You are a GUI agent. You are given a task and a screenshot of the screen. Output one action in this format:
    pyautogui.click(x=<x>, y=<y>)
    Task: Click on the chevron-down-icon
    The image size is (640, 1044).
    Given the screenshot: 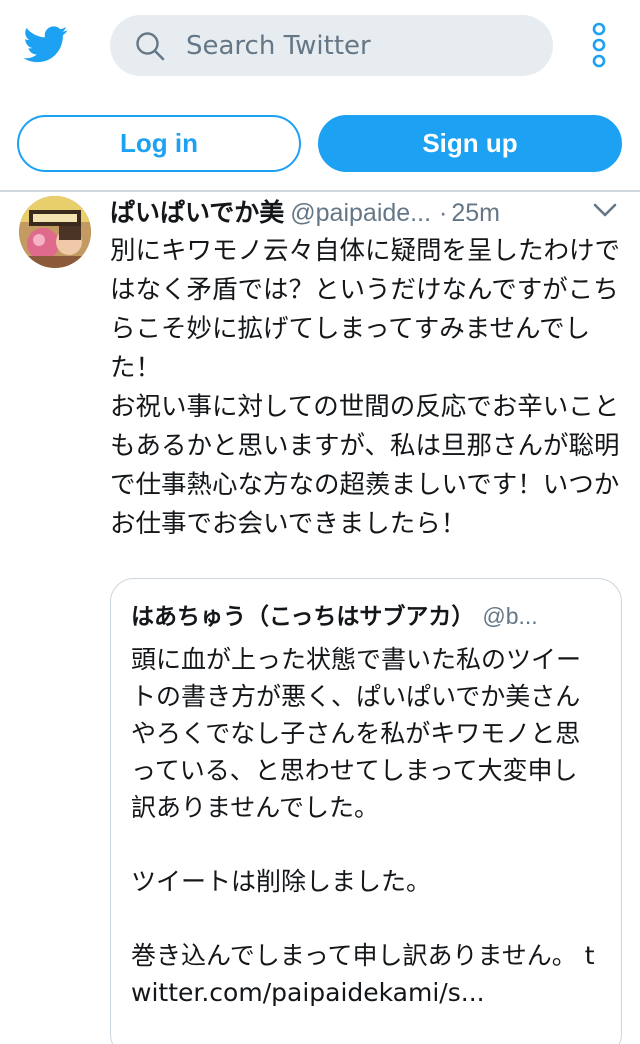 What is the action you would take?
    pyautogui.click(x=605, y=210)
    